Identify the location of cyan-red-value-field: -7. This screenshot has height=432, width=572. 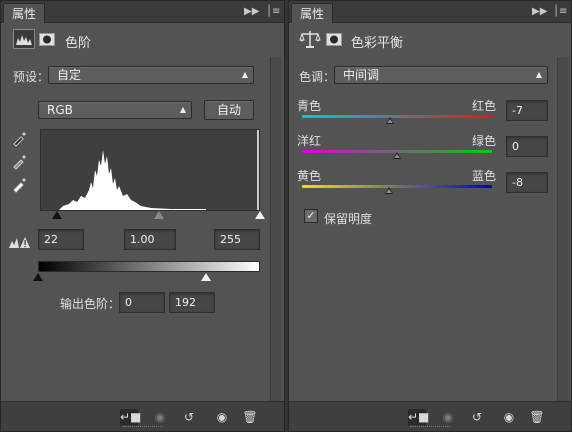
(527, 110).